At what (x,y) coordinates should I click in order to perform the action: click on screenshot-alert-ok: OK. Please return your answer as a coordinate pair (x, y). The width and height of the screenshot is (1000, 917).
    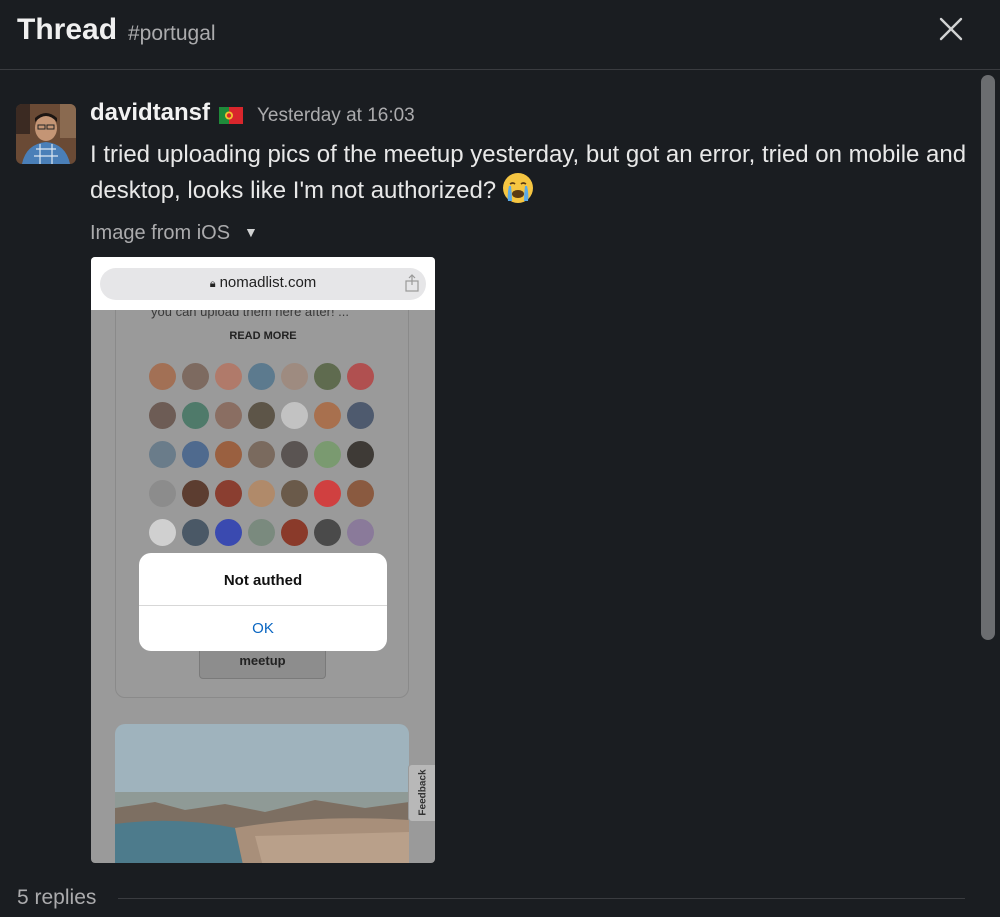
    Looking at the image, I should click on (263, 628).